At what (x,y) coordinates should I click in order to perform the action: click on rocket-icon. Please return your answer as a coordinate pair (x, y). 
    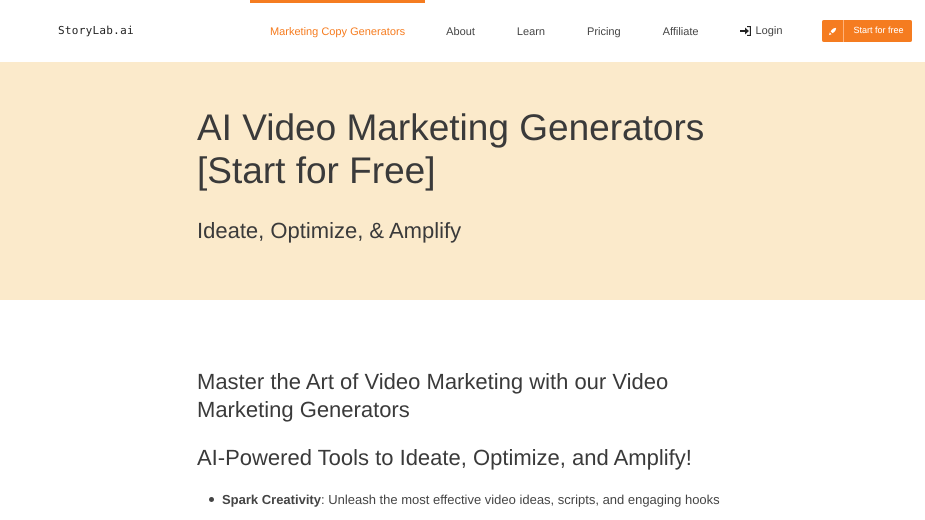
    Looking at the image, I should click on (833, 31).